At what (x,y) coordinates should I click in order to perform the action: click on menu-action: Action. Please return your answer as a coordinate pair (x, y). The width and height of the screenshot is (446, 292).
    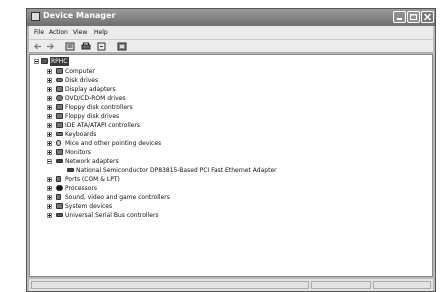
    Looking at the image, I should click on (58, 32).